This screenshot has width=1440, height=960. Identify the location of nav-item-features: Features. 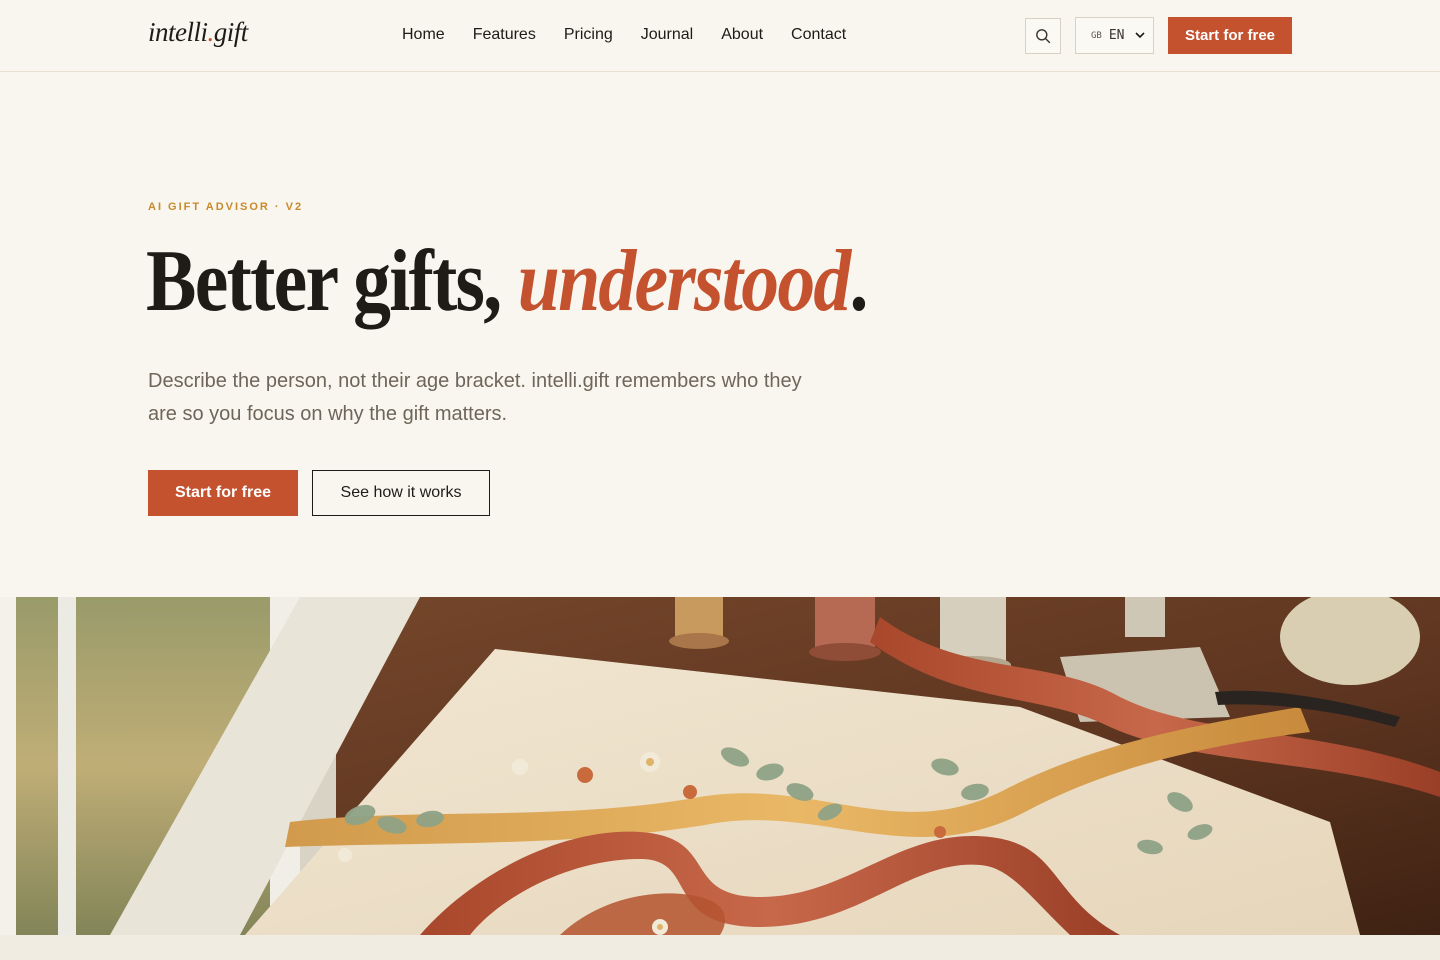
(504, 35).